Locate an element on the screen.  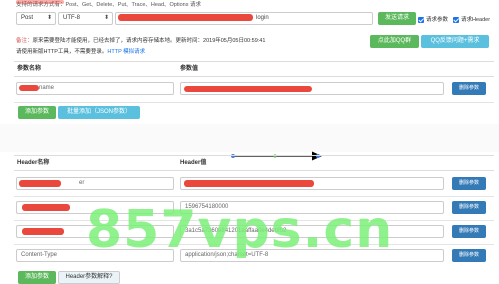
params-col-name: 参数名称 is located at coordinates (29, 69).